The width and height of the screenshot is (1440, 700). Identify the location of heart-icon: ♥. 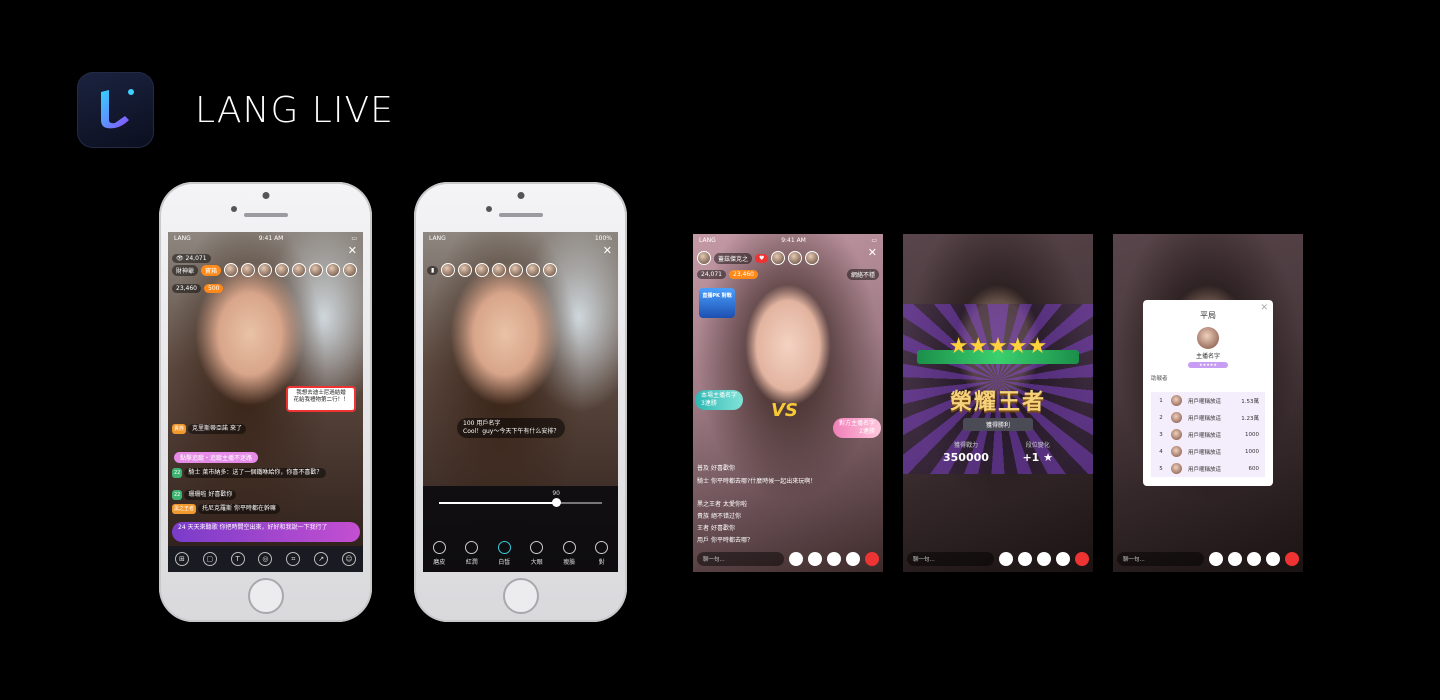
(762, 258).